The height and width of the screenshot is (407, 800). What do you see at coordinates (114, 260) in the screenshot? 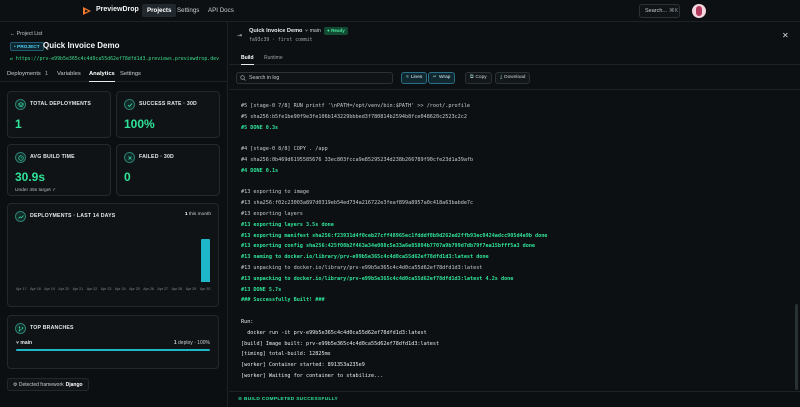
I see `chart-bars` at bounding box center [114, 260].